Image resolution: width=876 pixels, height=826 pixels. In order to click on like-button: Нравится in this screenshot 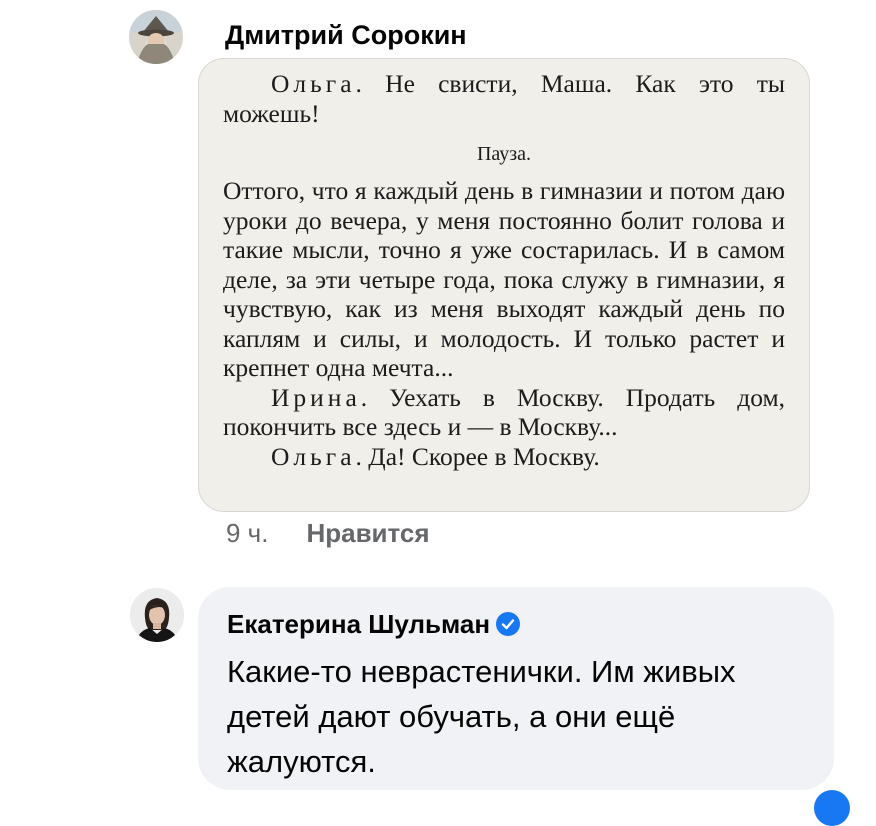, I will do `click(367, 533)`.